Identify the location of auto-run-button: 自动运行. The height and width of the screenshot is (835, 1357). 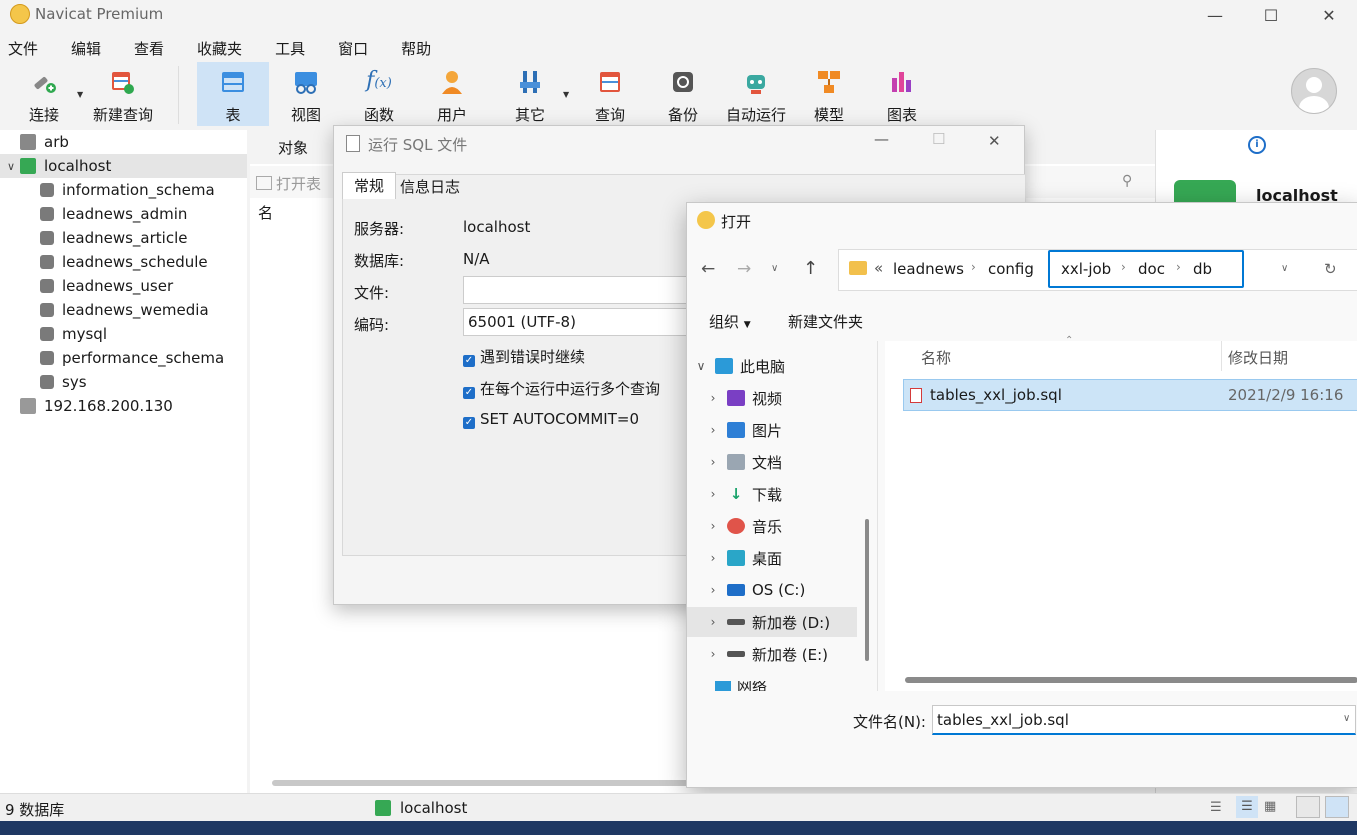
(756, 94).